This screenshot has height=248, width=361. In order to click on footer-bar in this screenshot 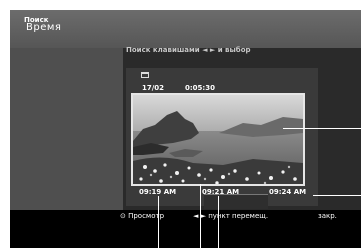, I will do `click(185, 229)`.